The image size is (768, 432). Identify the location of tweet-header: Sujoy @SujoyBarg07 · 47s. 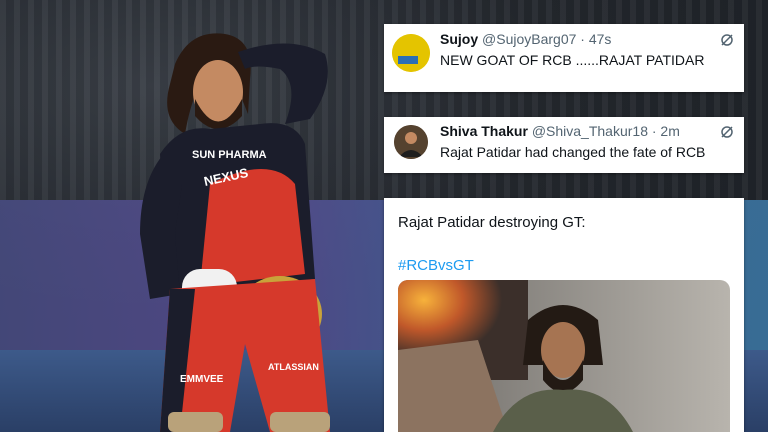
(525, 39).